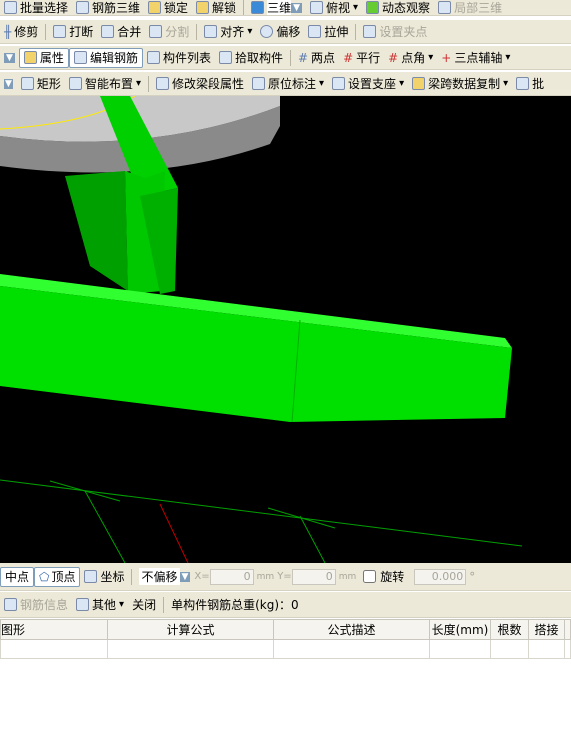 Image resolution: width=571 pixels, height=743 pixels. Describe the element at coordinates (251, 57) in the screenshot. I see `pick-component-button: 拾取构件` at that location.